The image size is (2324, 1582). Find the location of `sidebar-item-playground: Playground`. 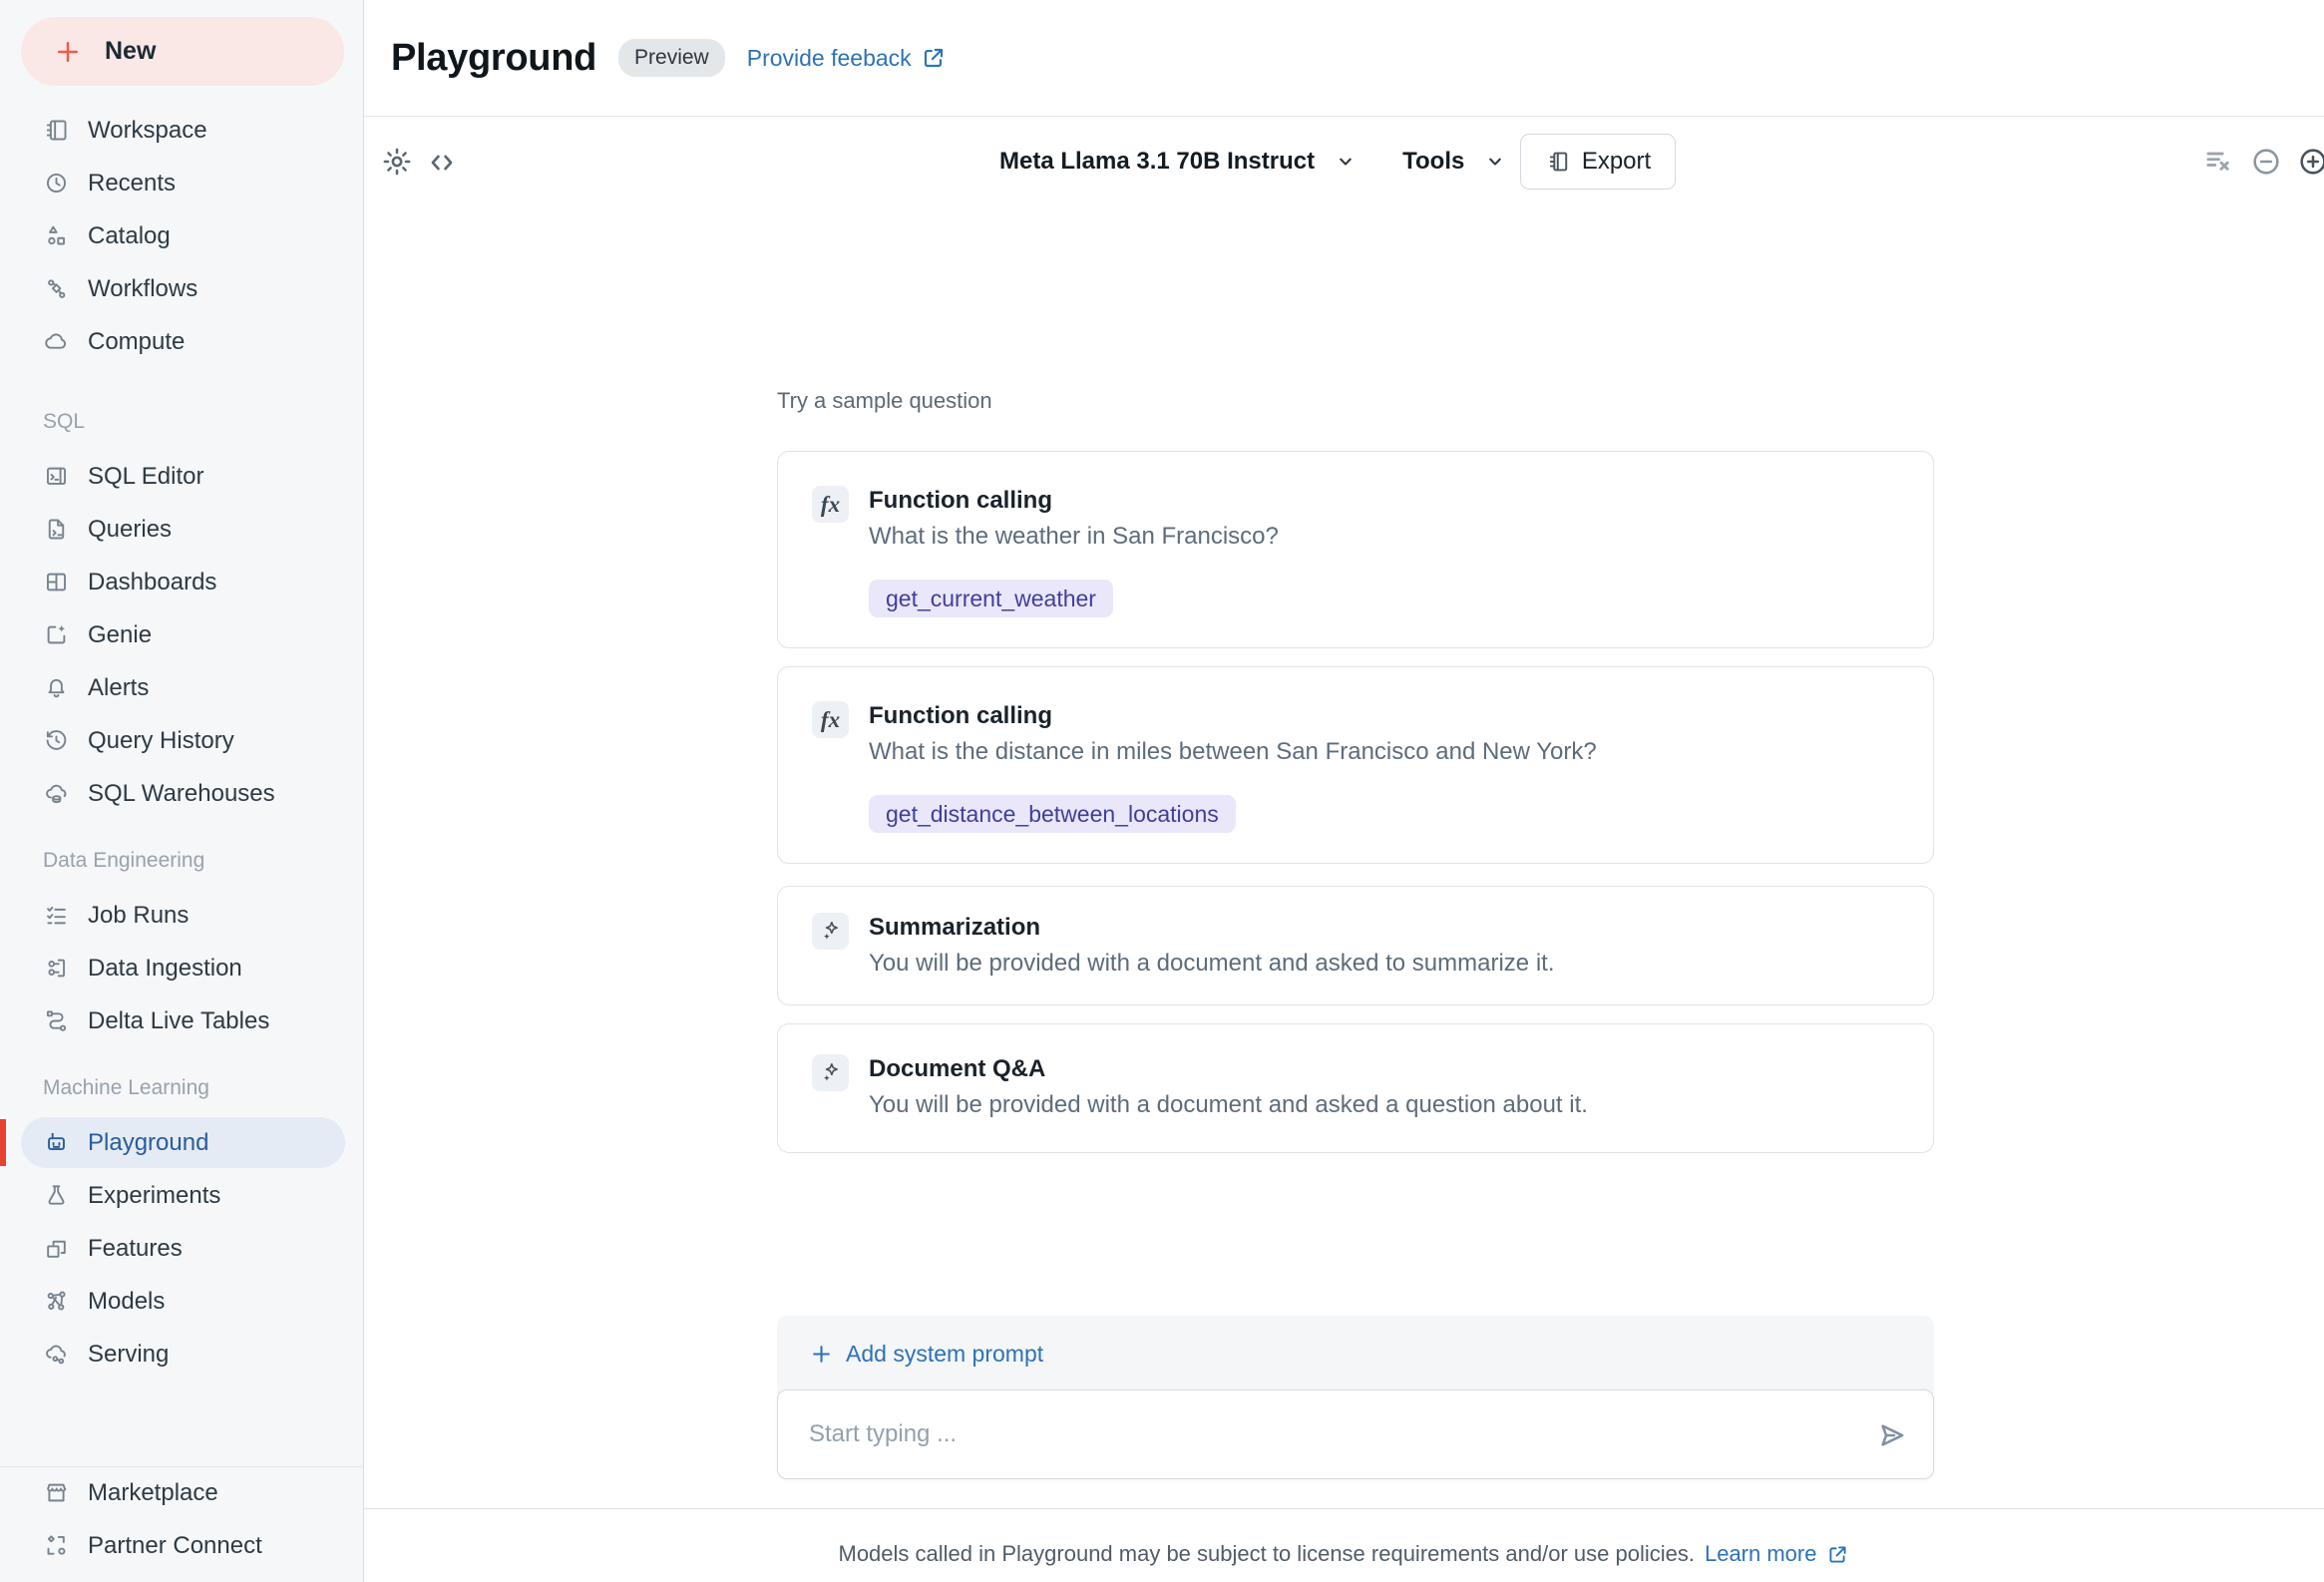

sidebar-item-playground: Playground is located at coordinates (181, 1142).